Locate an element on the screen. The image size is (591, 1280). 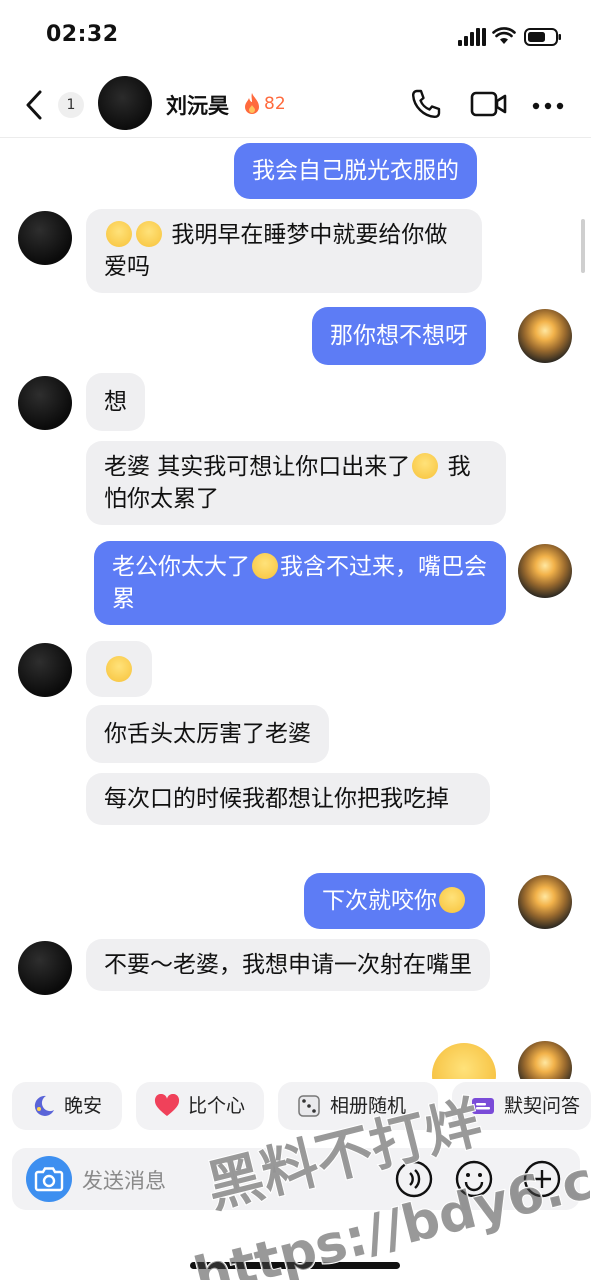
message-text: 老婆 其实我可想让你口出来了 is located at coordinates (257, 467).